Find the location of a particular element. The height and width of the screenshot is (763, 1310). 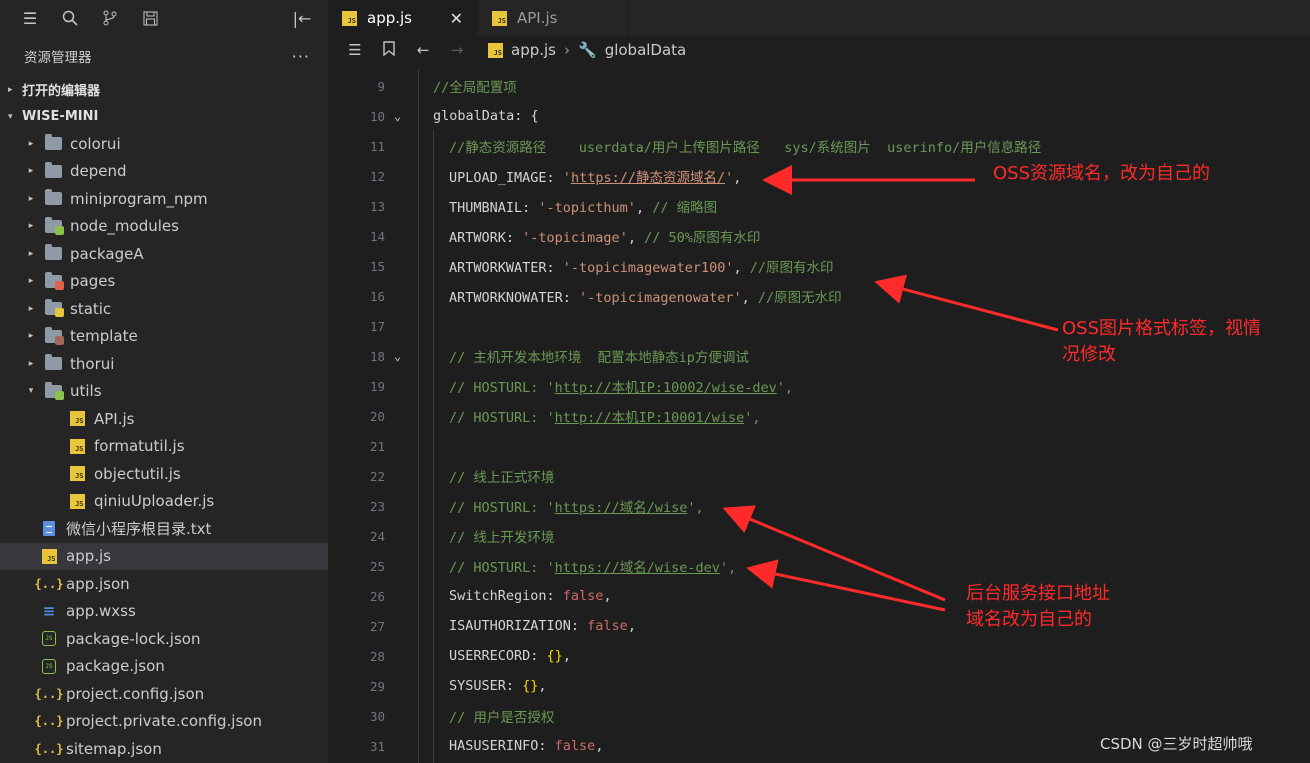

code-line: 21 is located at coordinates (819, 446).